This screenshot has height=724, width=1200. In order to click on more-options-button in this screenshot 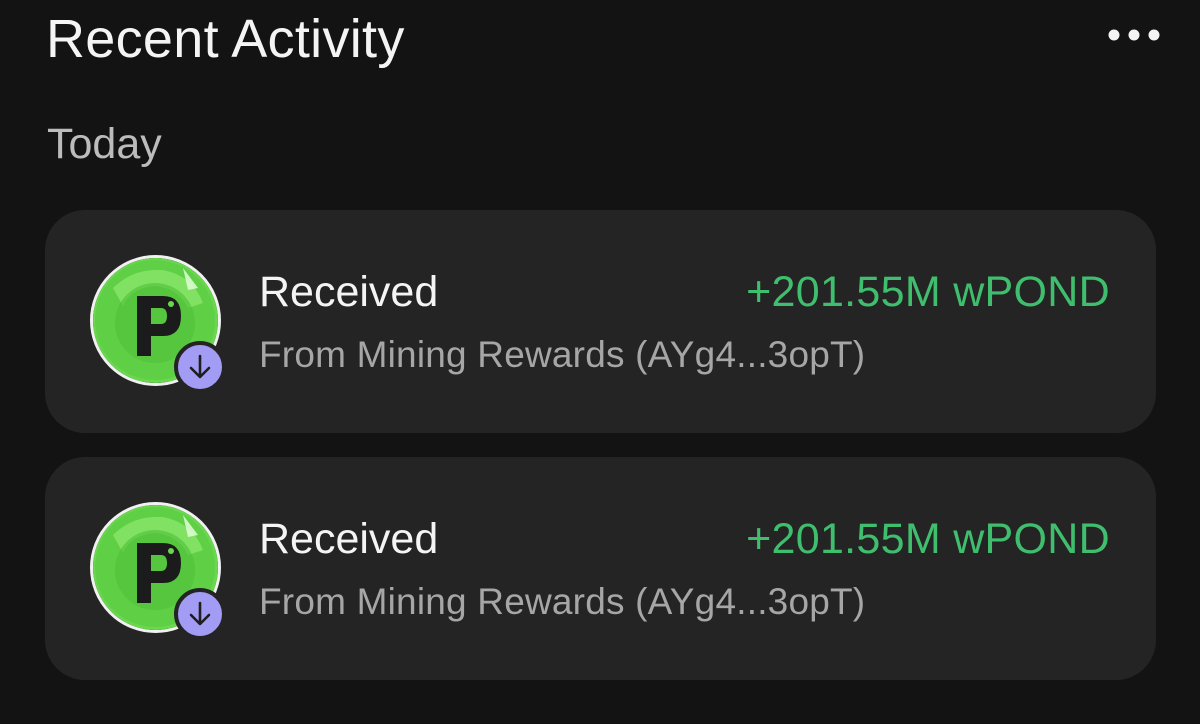, I will do `click(1134, 35)`.